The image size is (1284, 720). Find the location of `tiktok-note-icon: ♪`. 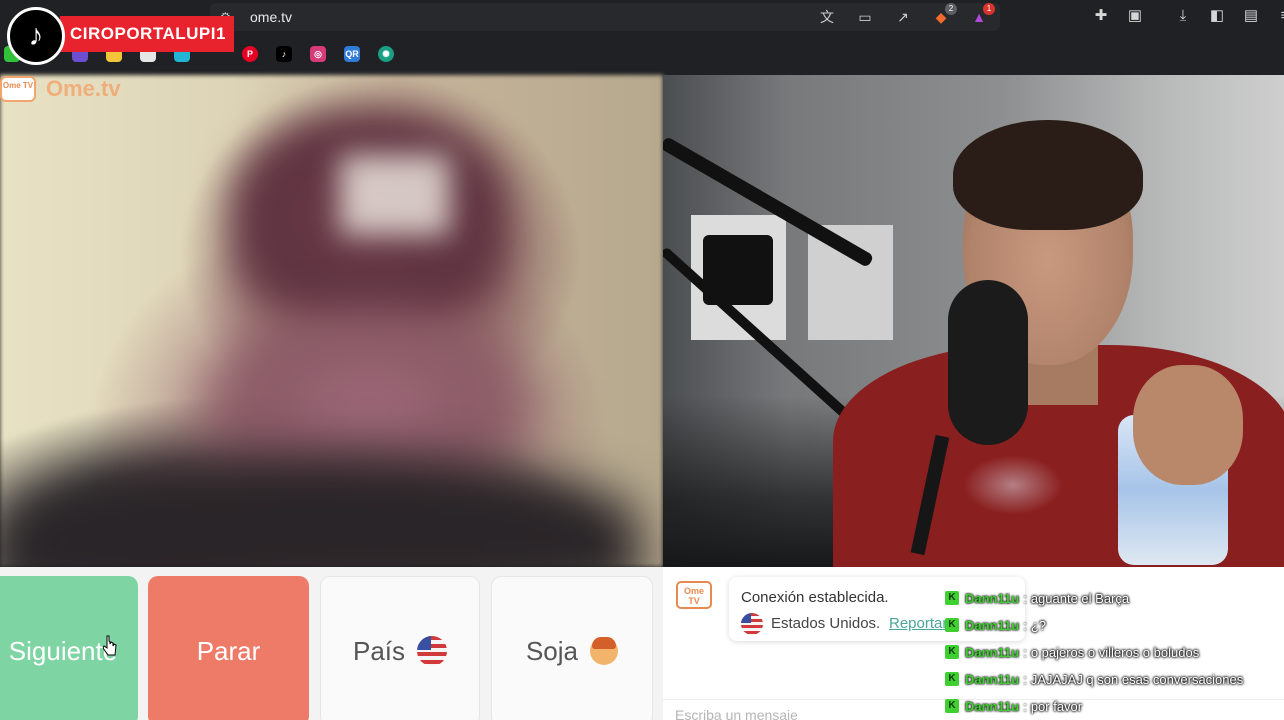

tiktok-note-icon: ♪ is located at coordinates (36, 35).